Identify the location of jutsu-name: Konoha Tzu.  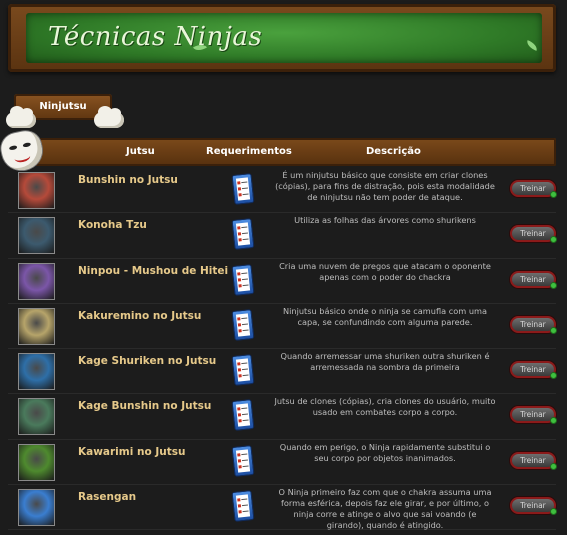
(112, 225).